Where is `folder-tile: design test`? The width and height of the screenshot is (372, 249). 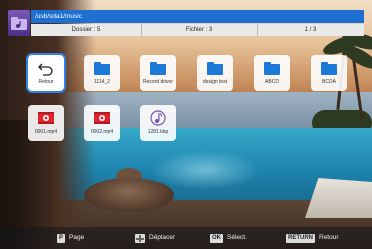
folder-tile: design test is located at coordinates (215, 73).